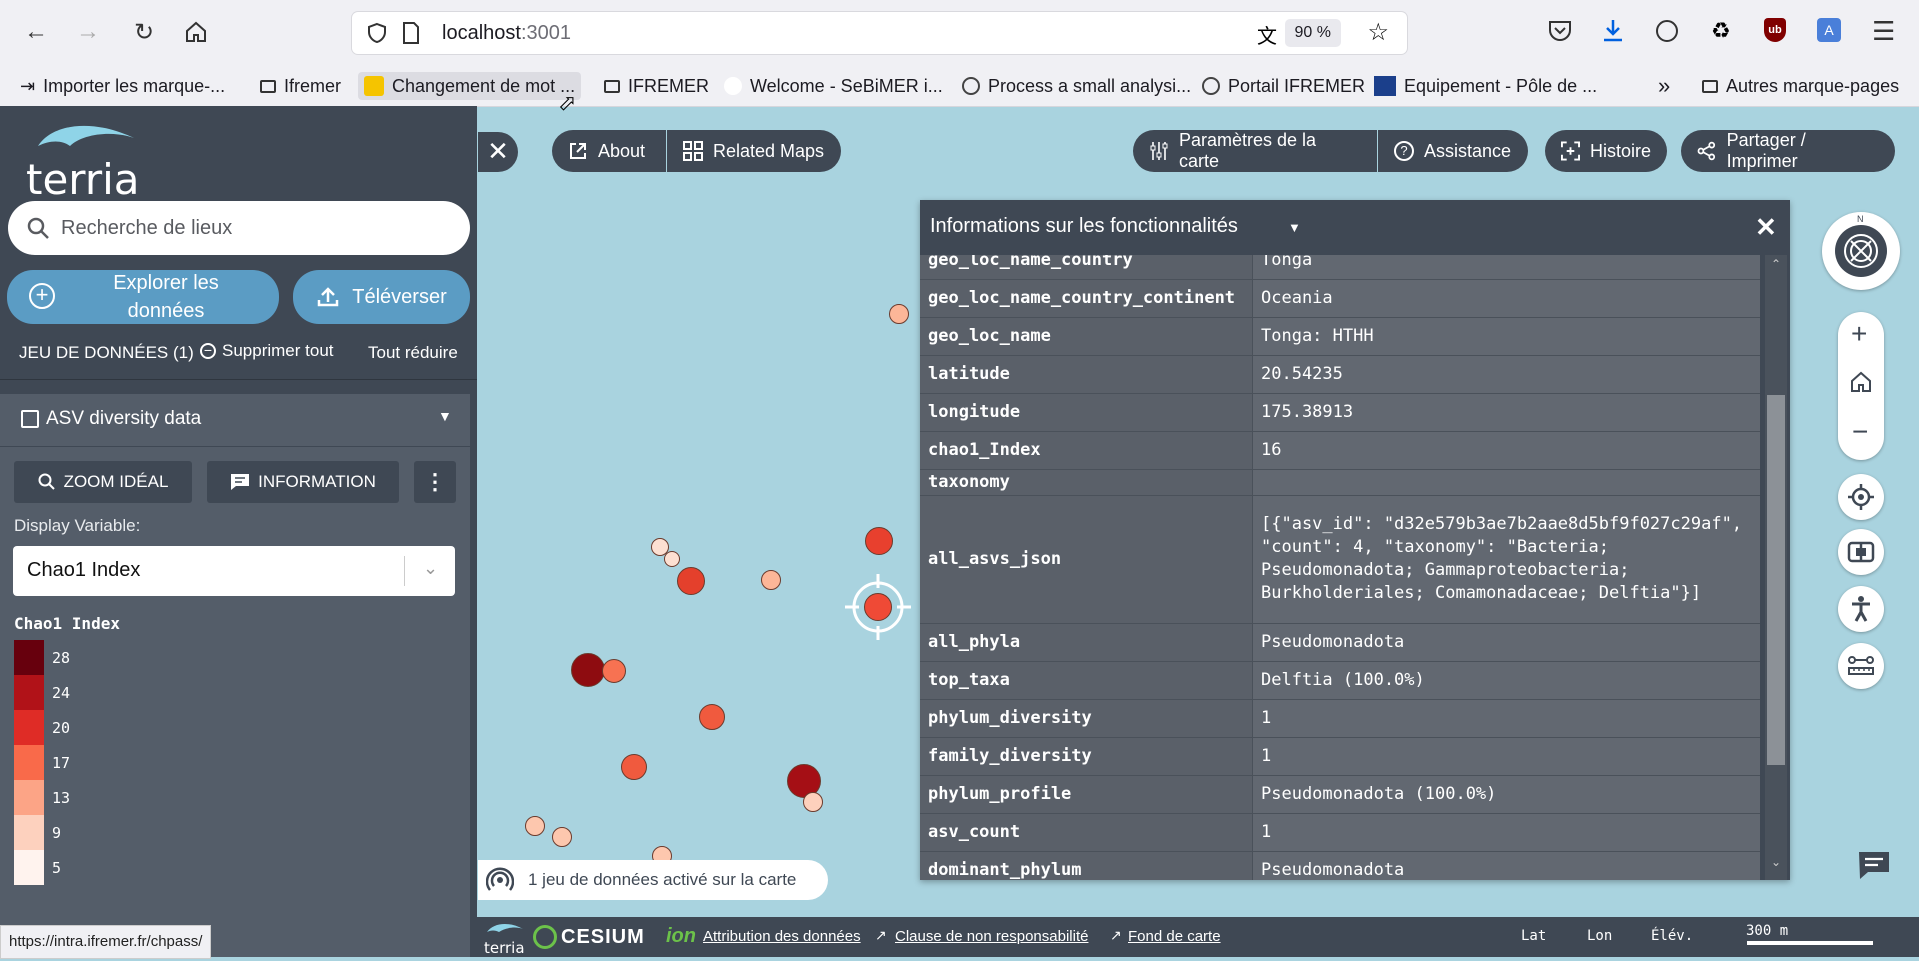 The height and width of the screenshot is (961, 1919). Describe the element at coordinates (267, 351) in the screenshot. I see `remove-all-button: − Supprimer tout` at that location.